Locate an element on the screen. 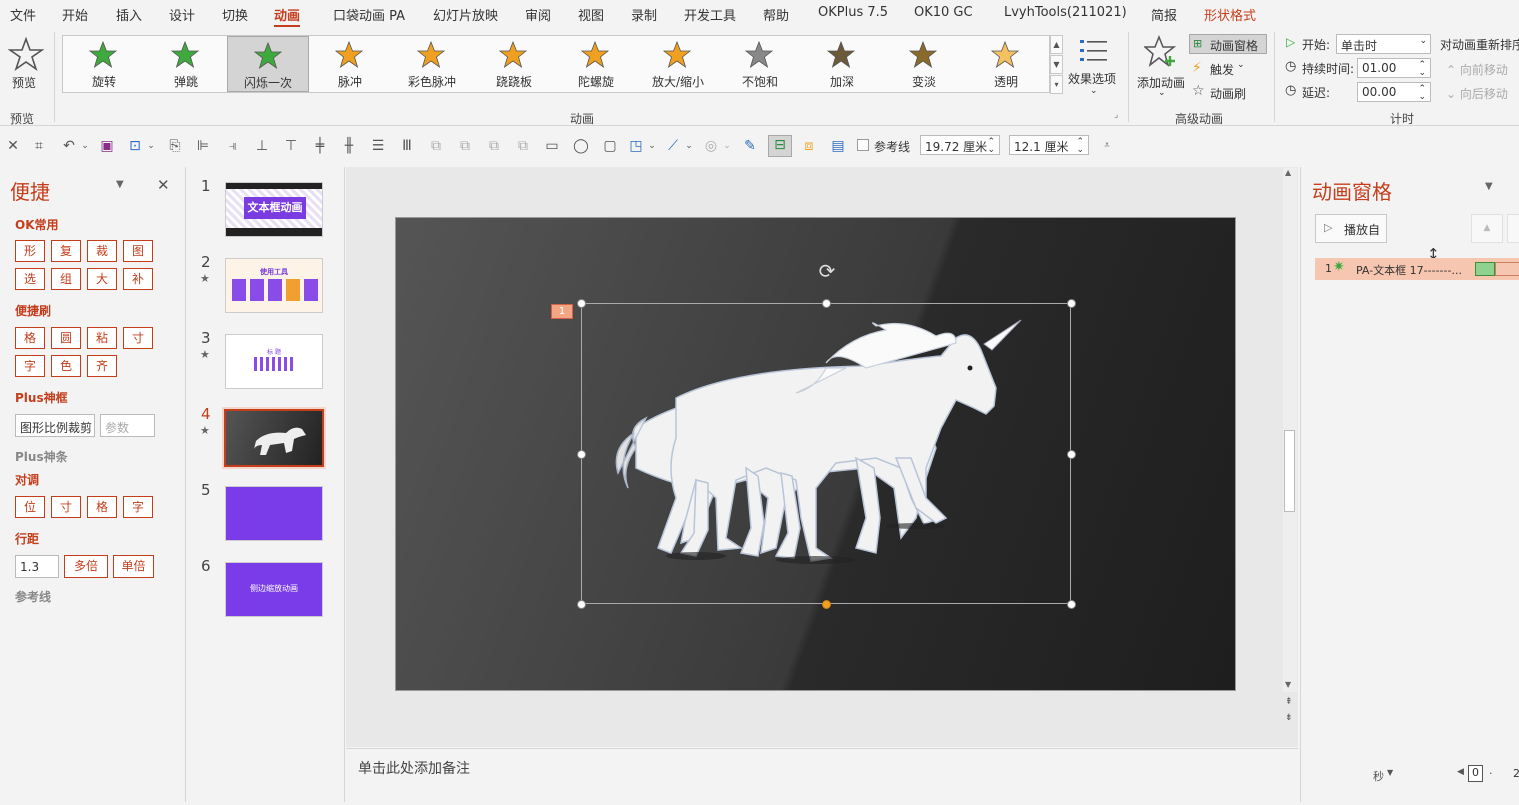 This screenshot has height=805, width=1519. menu-shape-format: 形状格式 is located at coordinates (1230, 14).